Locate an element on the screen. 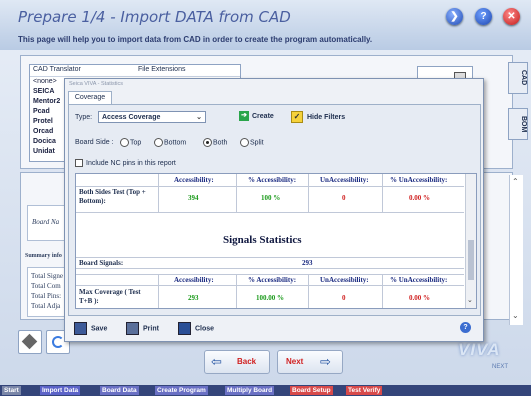 The height and width of the screenshot is (396, 531). create-button: ➔ Create is located at coordinates (256, 117).